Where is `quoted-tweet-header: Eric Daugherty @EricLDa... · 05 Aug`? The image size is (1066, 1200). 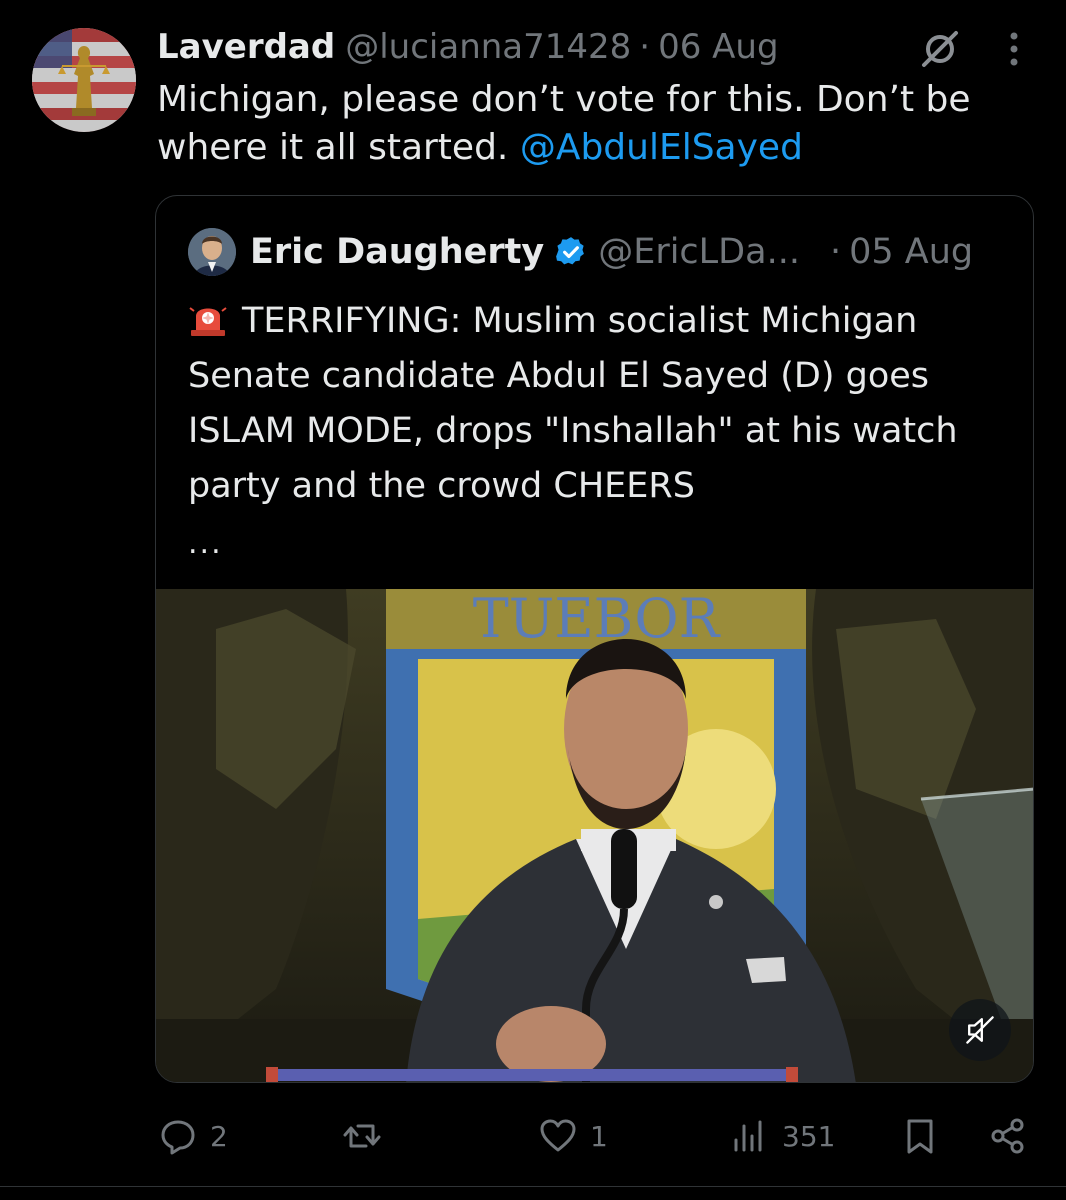
quoted-tweet-header: Eric Daugherty @EricLDa... · 05 Aug is located at coordinates (611, 252).